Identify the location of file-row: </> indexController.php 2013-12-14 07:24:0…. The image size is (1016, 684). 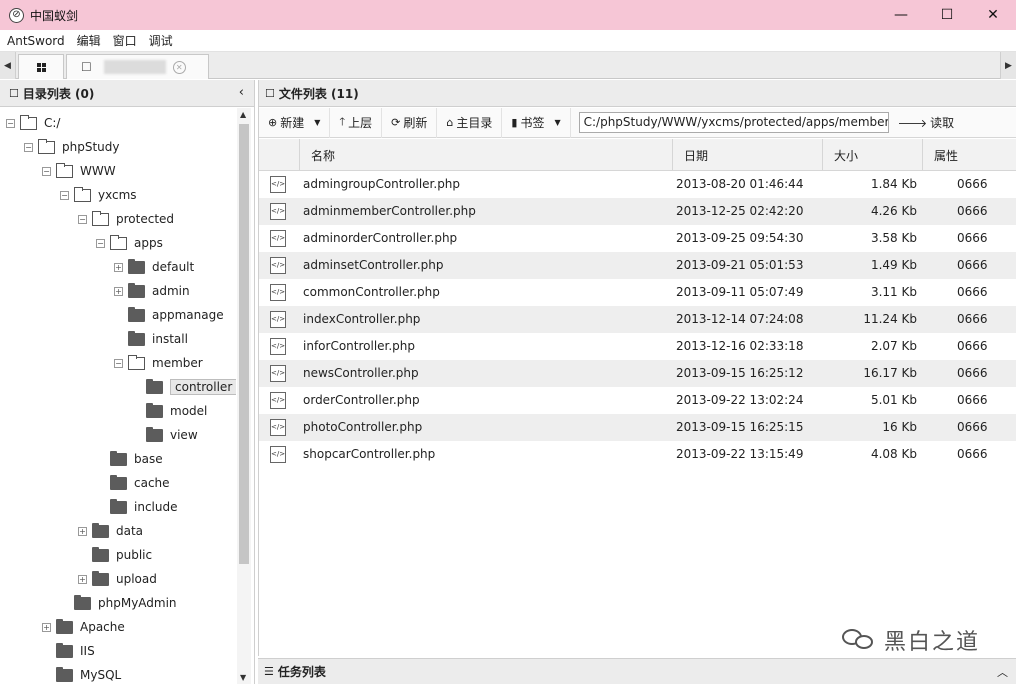
(637, 319).